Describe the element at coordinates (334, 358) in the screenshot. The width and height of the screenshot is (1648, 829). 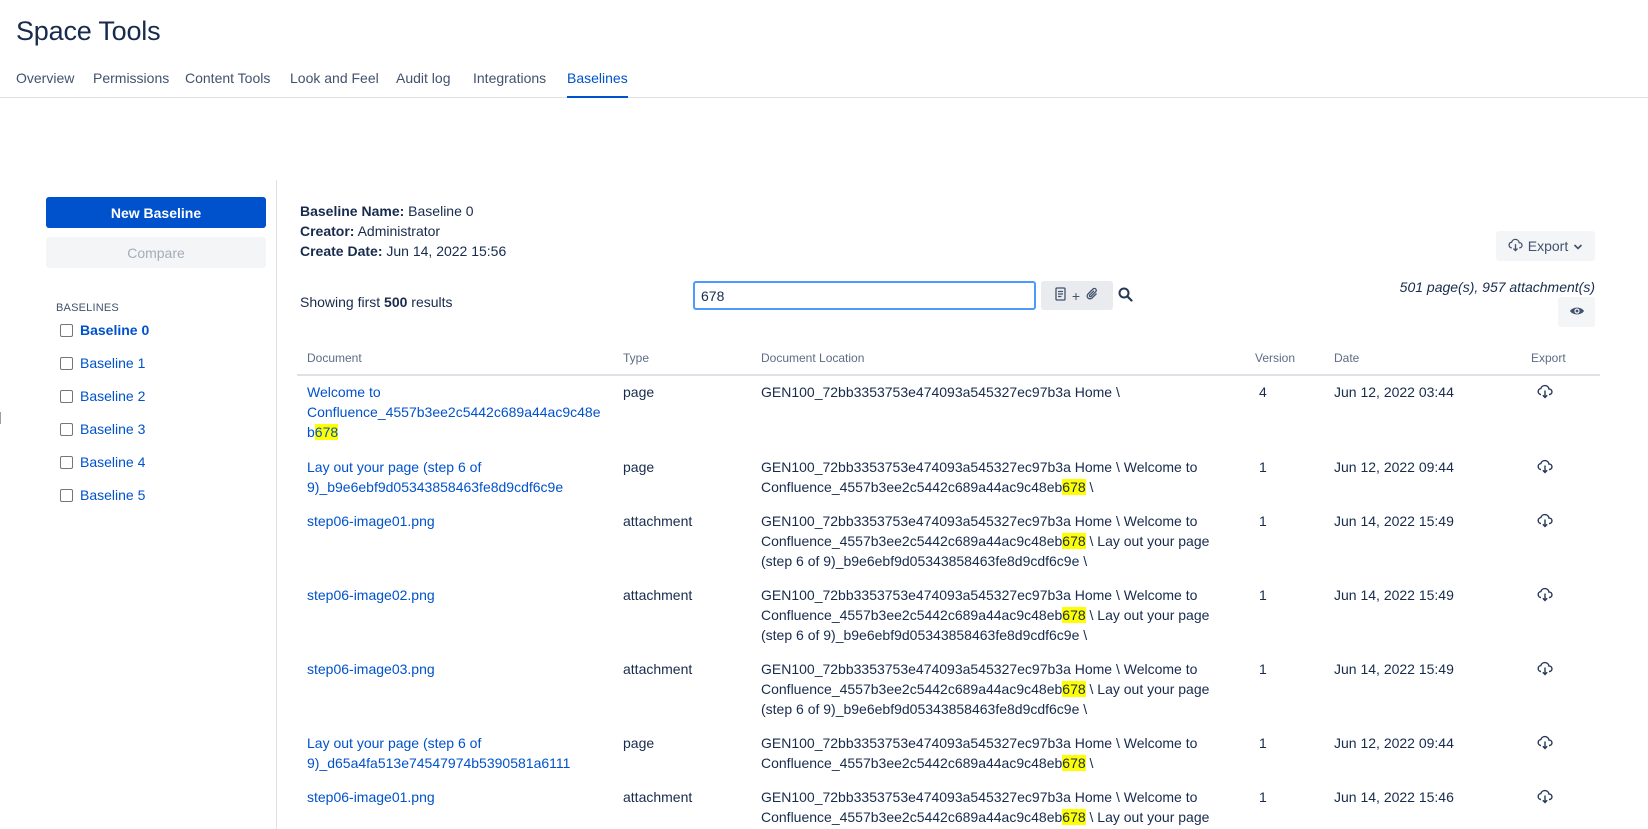
I see `header-document: Document` at that location.